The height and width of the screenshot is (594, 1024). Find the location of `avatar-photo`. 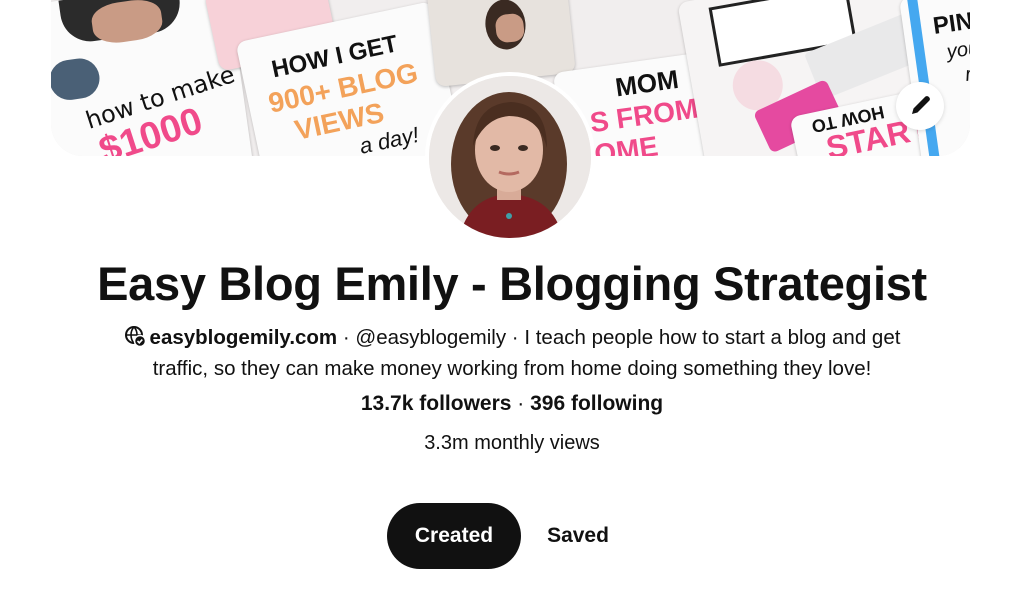

avatar-photo is located at coordinates (510, 157).